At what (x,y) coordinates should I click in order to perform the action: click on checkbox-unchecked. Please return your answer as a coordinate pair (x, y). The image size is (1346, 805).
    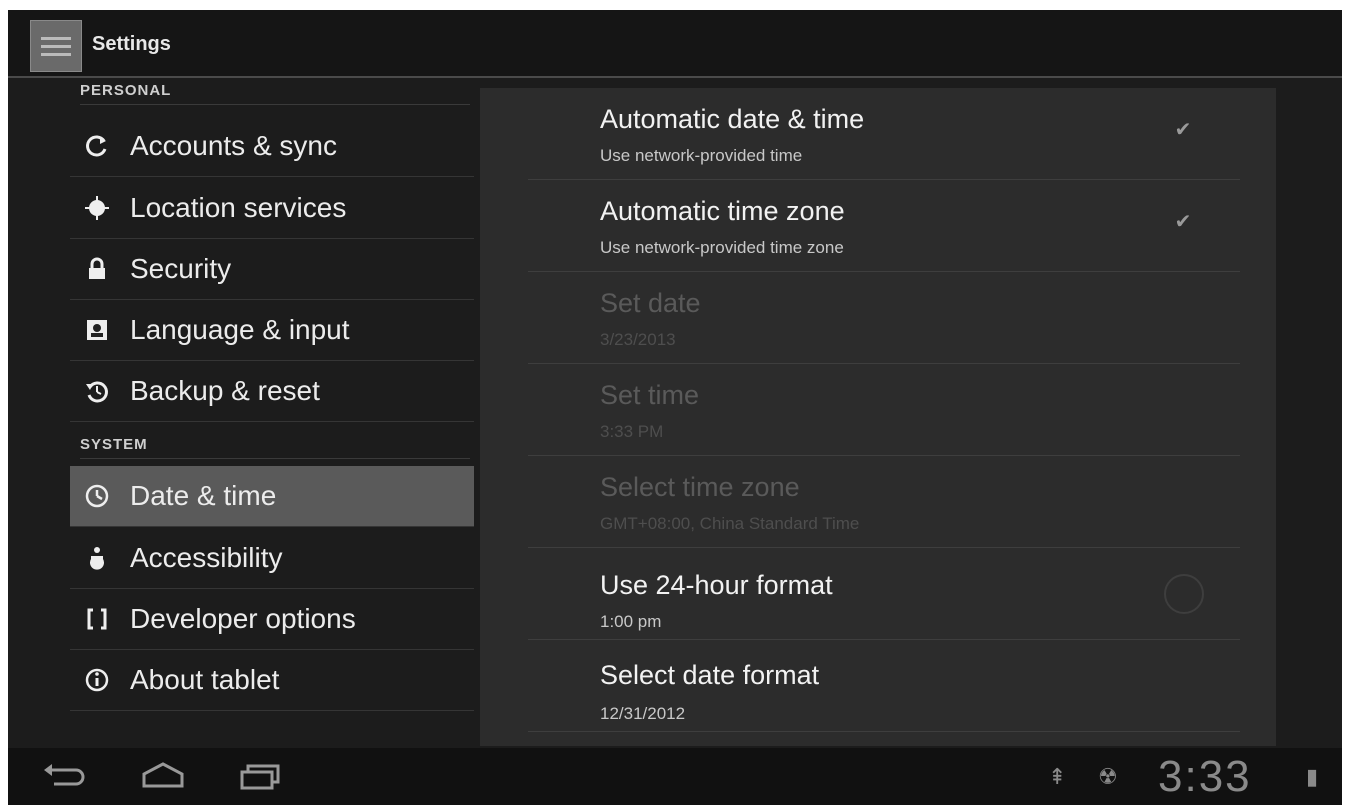
    Looking at the image, I should click on (1184, 594).